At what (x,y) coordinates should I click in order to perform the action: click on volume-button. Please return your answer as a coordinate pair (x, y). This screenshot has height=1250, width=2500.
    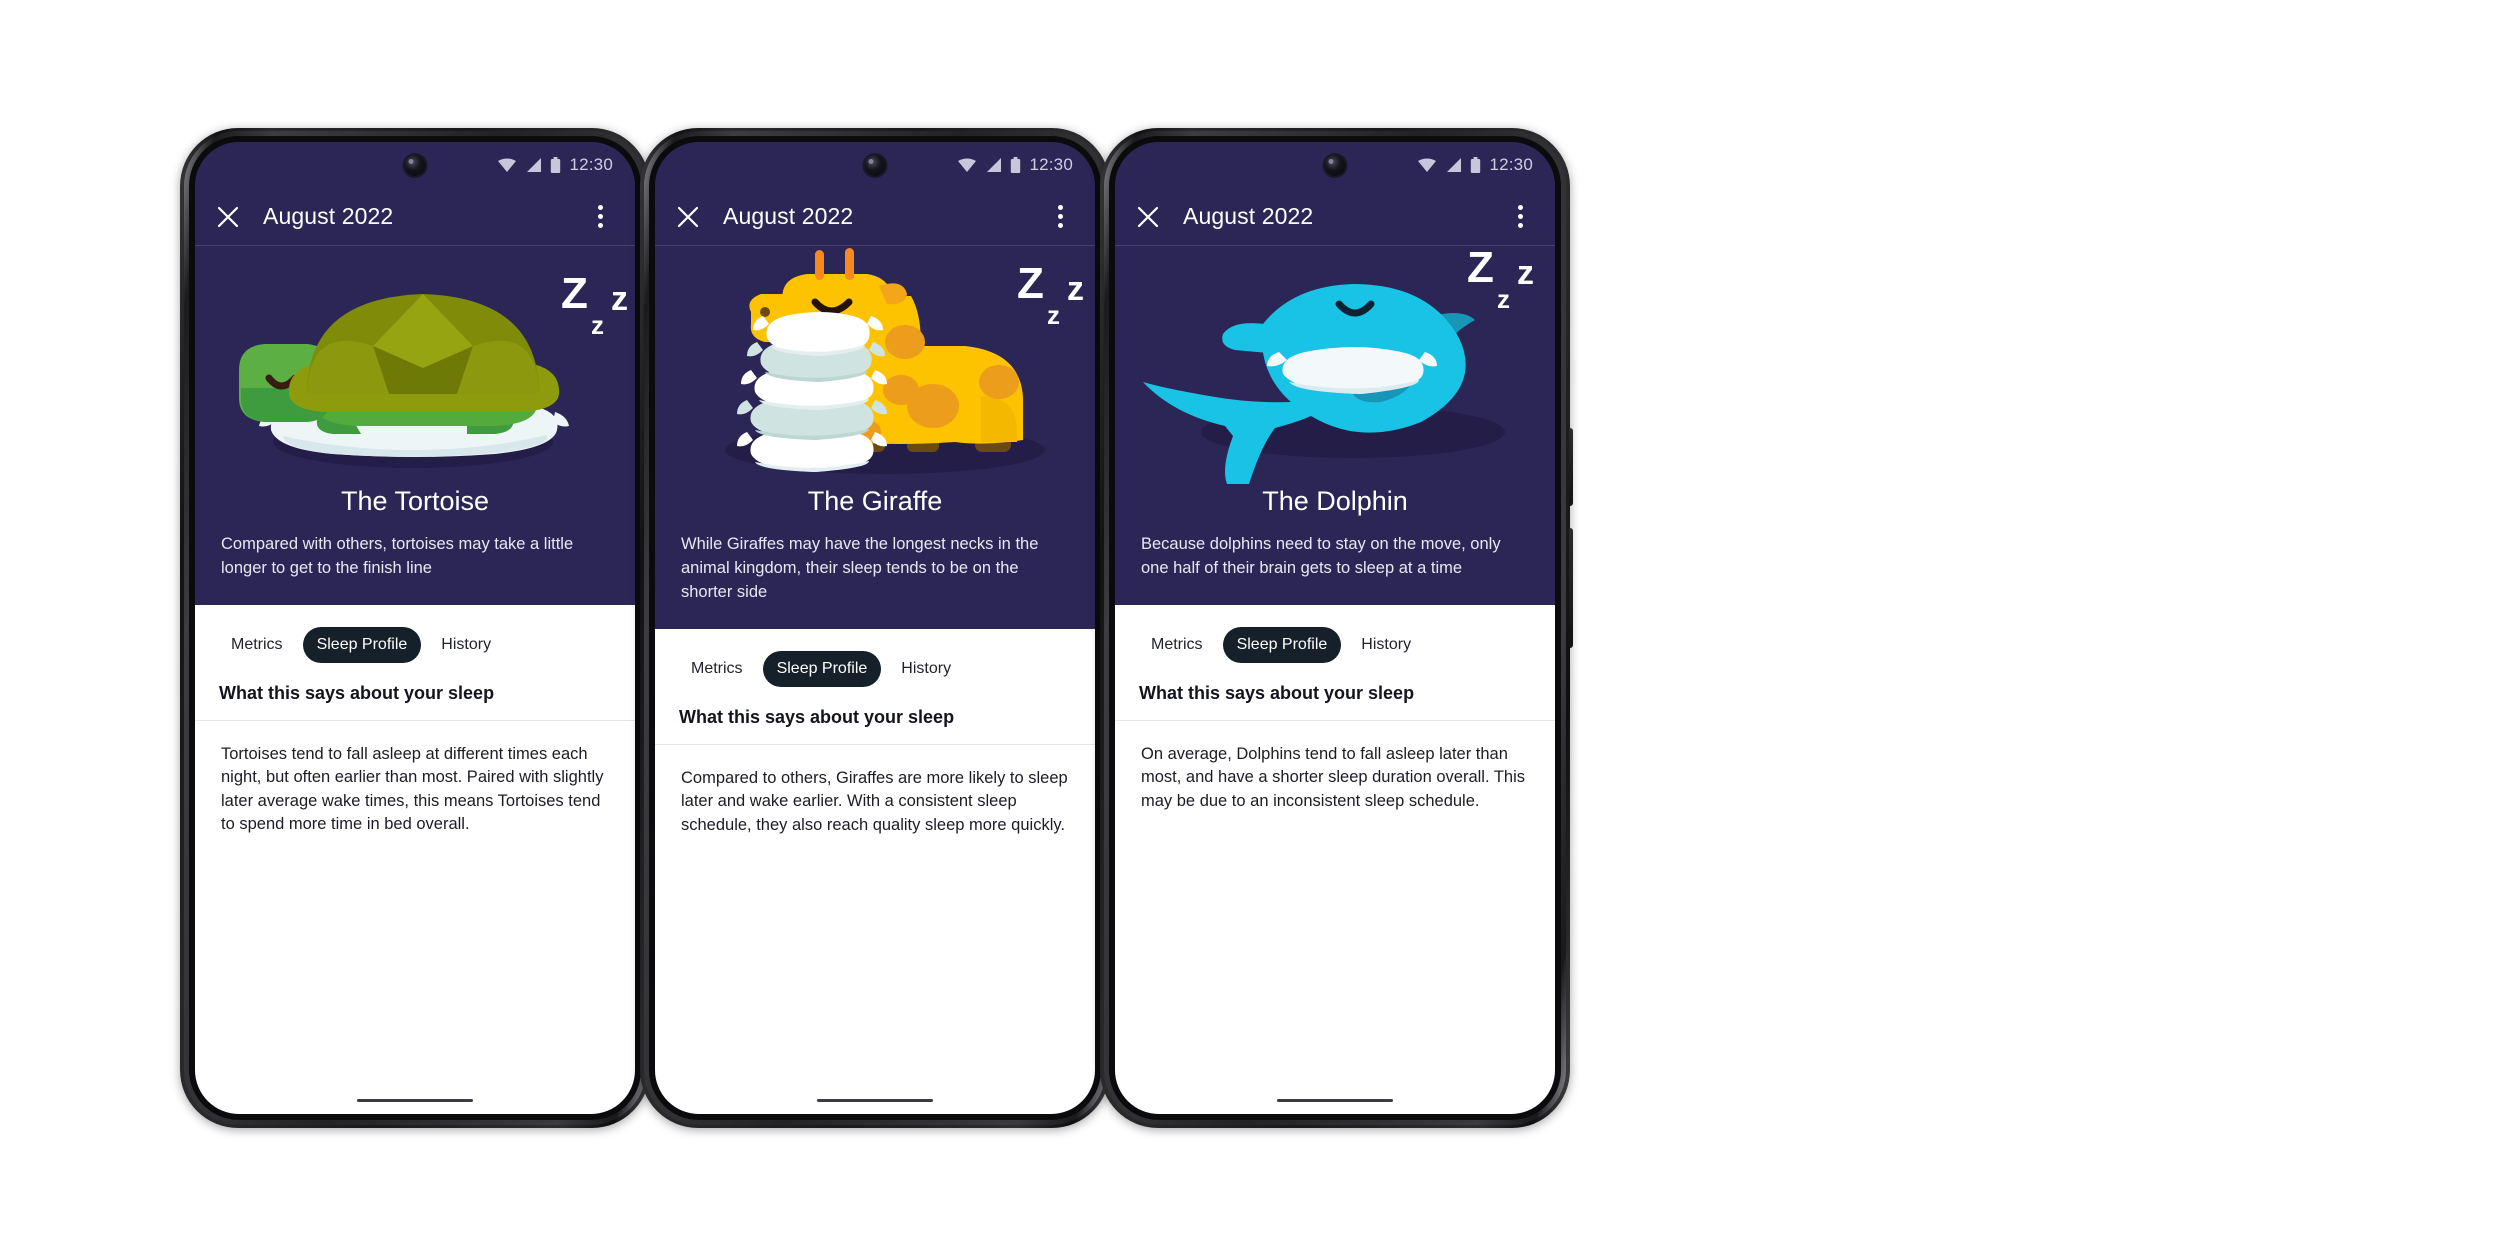
    Looking at the image, I should click on (1571, 588).